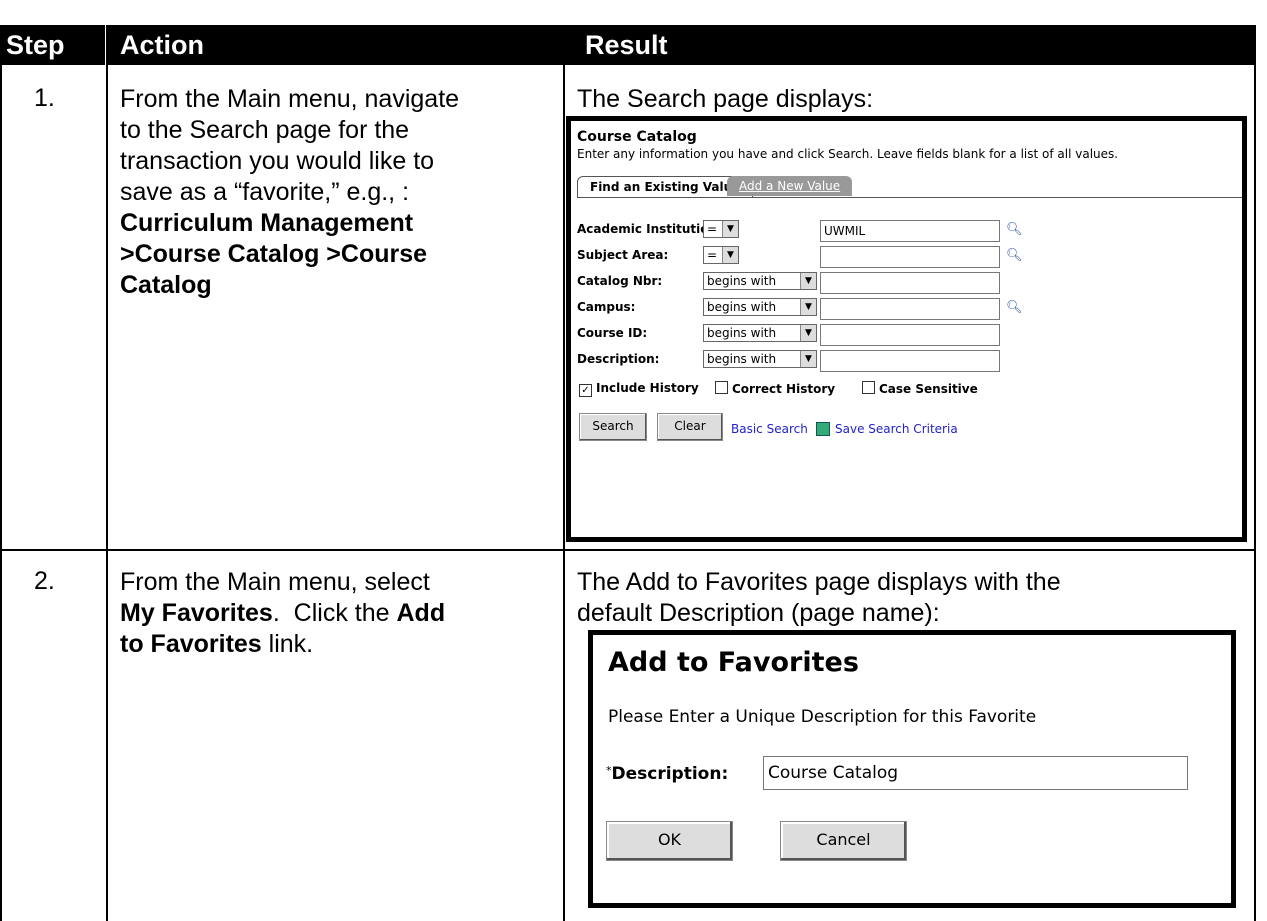  Describe the element at coordinates (267, 223) in the screenshot. I see `row1-menu-path: Curriculum Management` at that location.